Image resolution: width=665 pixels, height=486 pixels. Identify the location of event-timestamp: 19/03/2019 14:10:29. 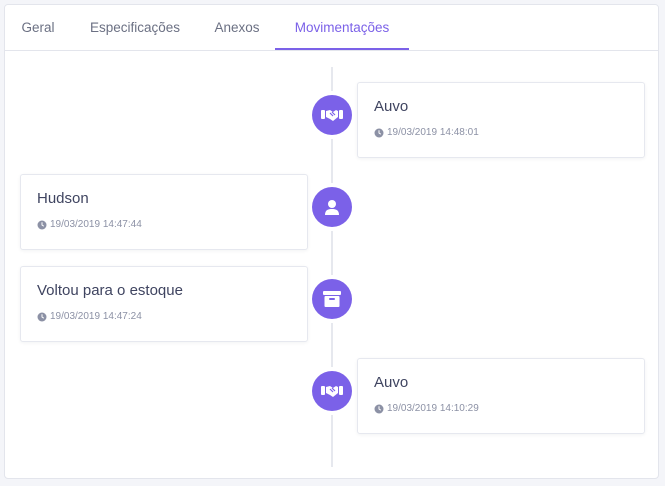
(426, 408).